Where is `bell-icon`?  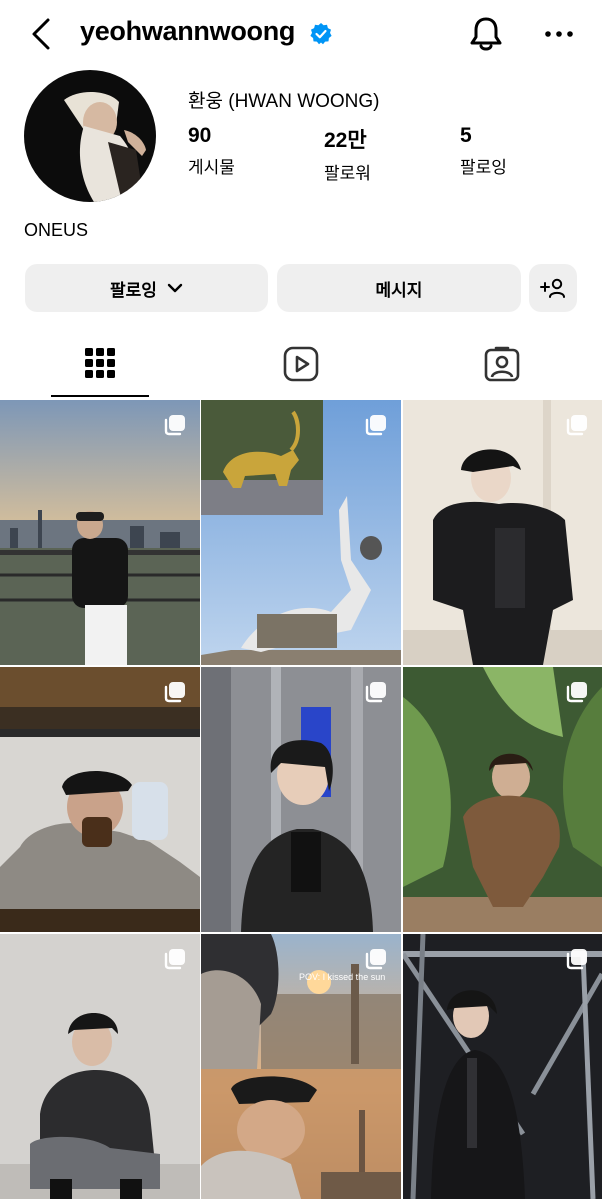 bell-icon is located at coordinates (486, 34).